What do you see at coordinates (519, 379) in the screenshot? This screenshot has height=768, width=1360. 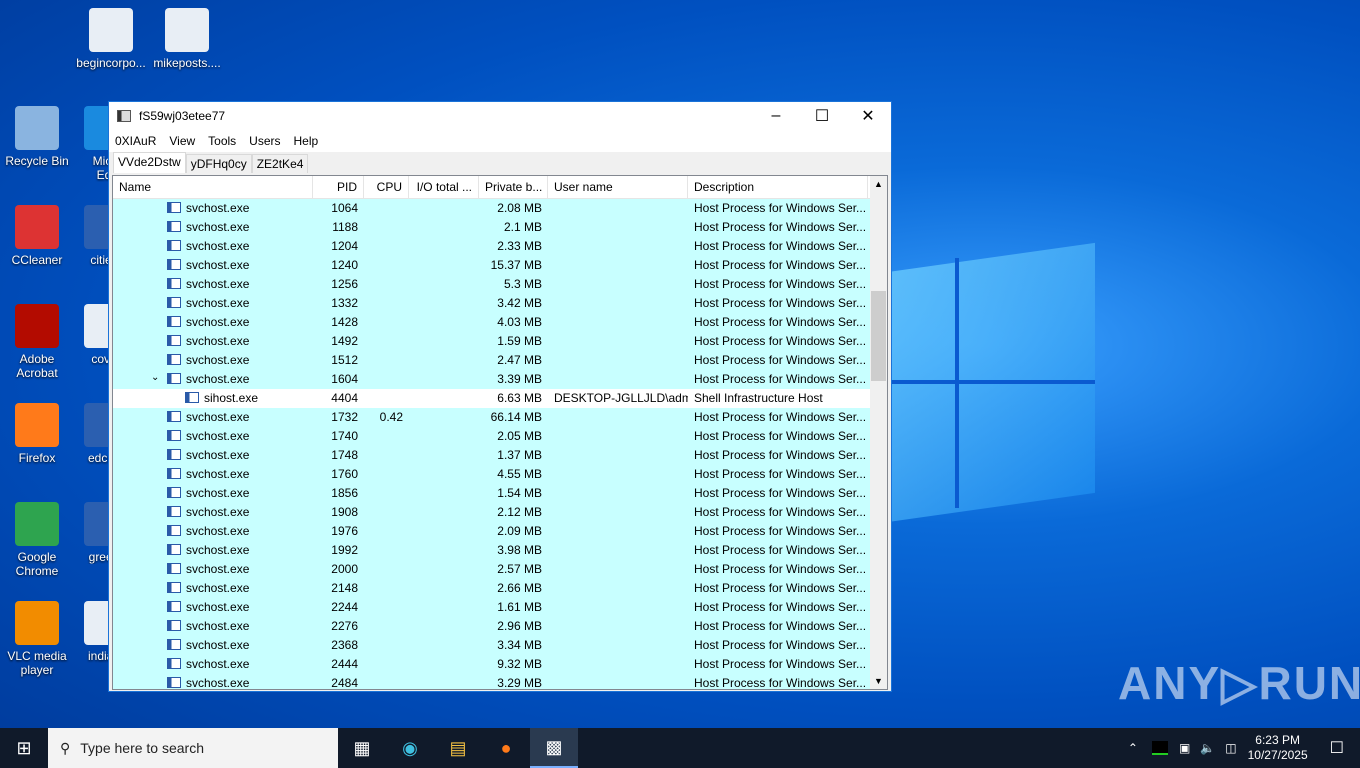 I see `cell-private-bytes: 3.39 MB` at bounding box center [519, 379].